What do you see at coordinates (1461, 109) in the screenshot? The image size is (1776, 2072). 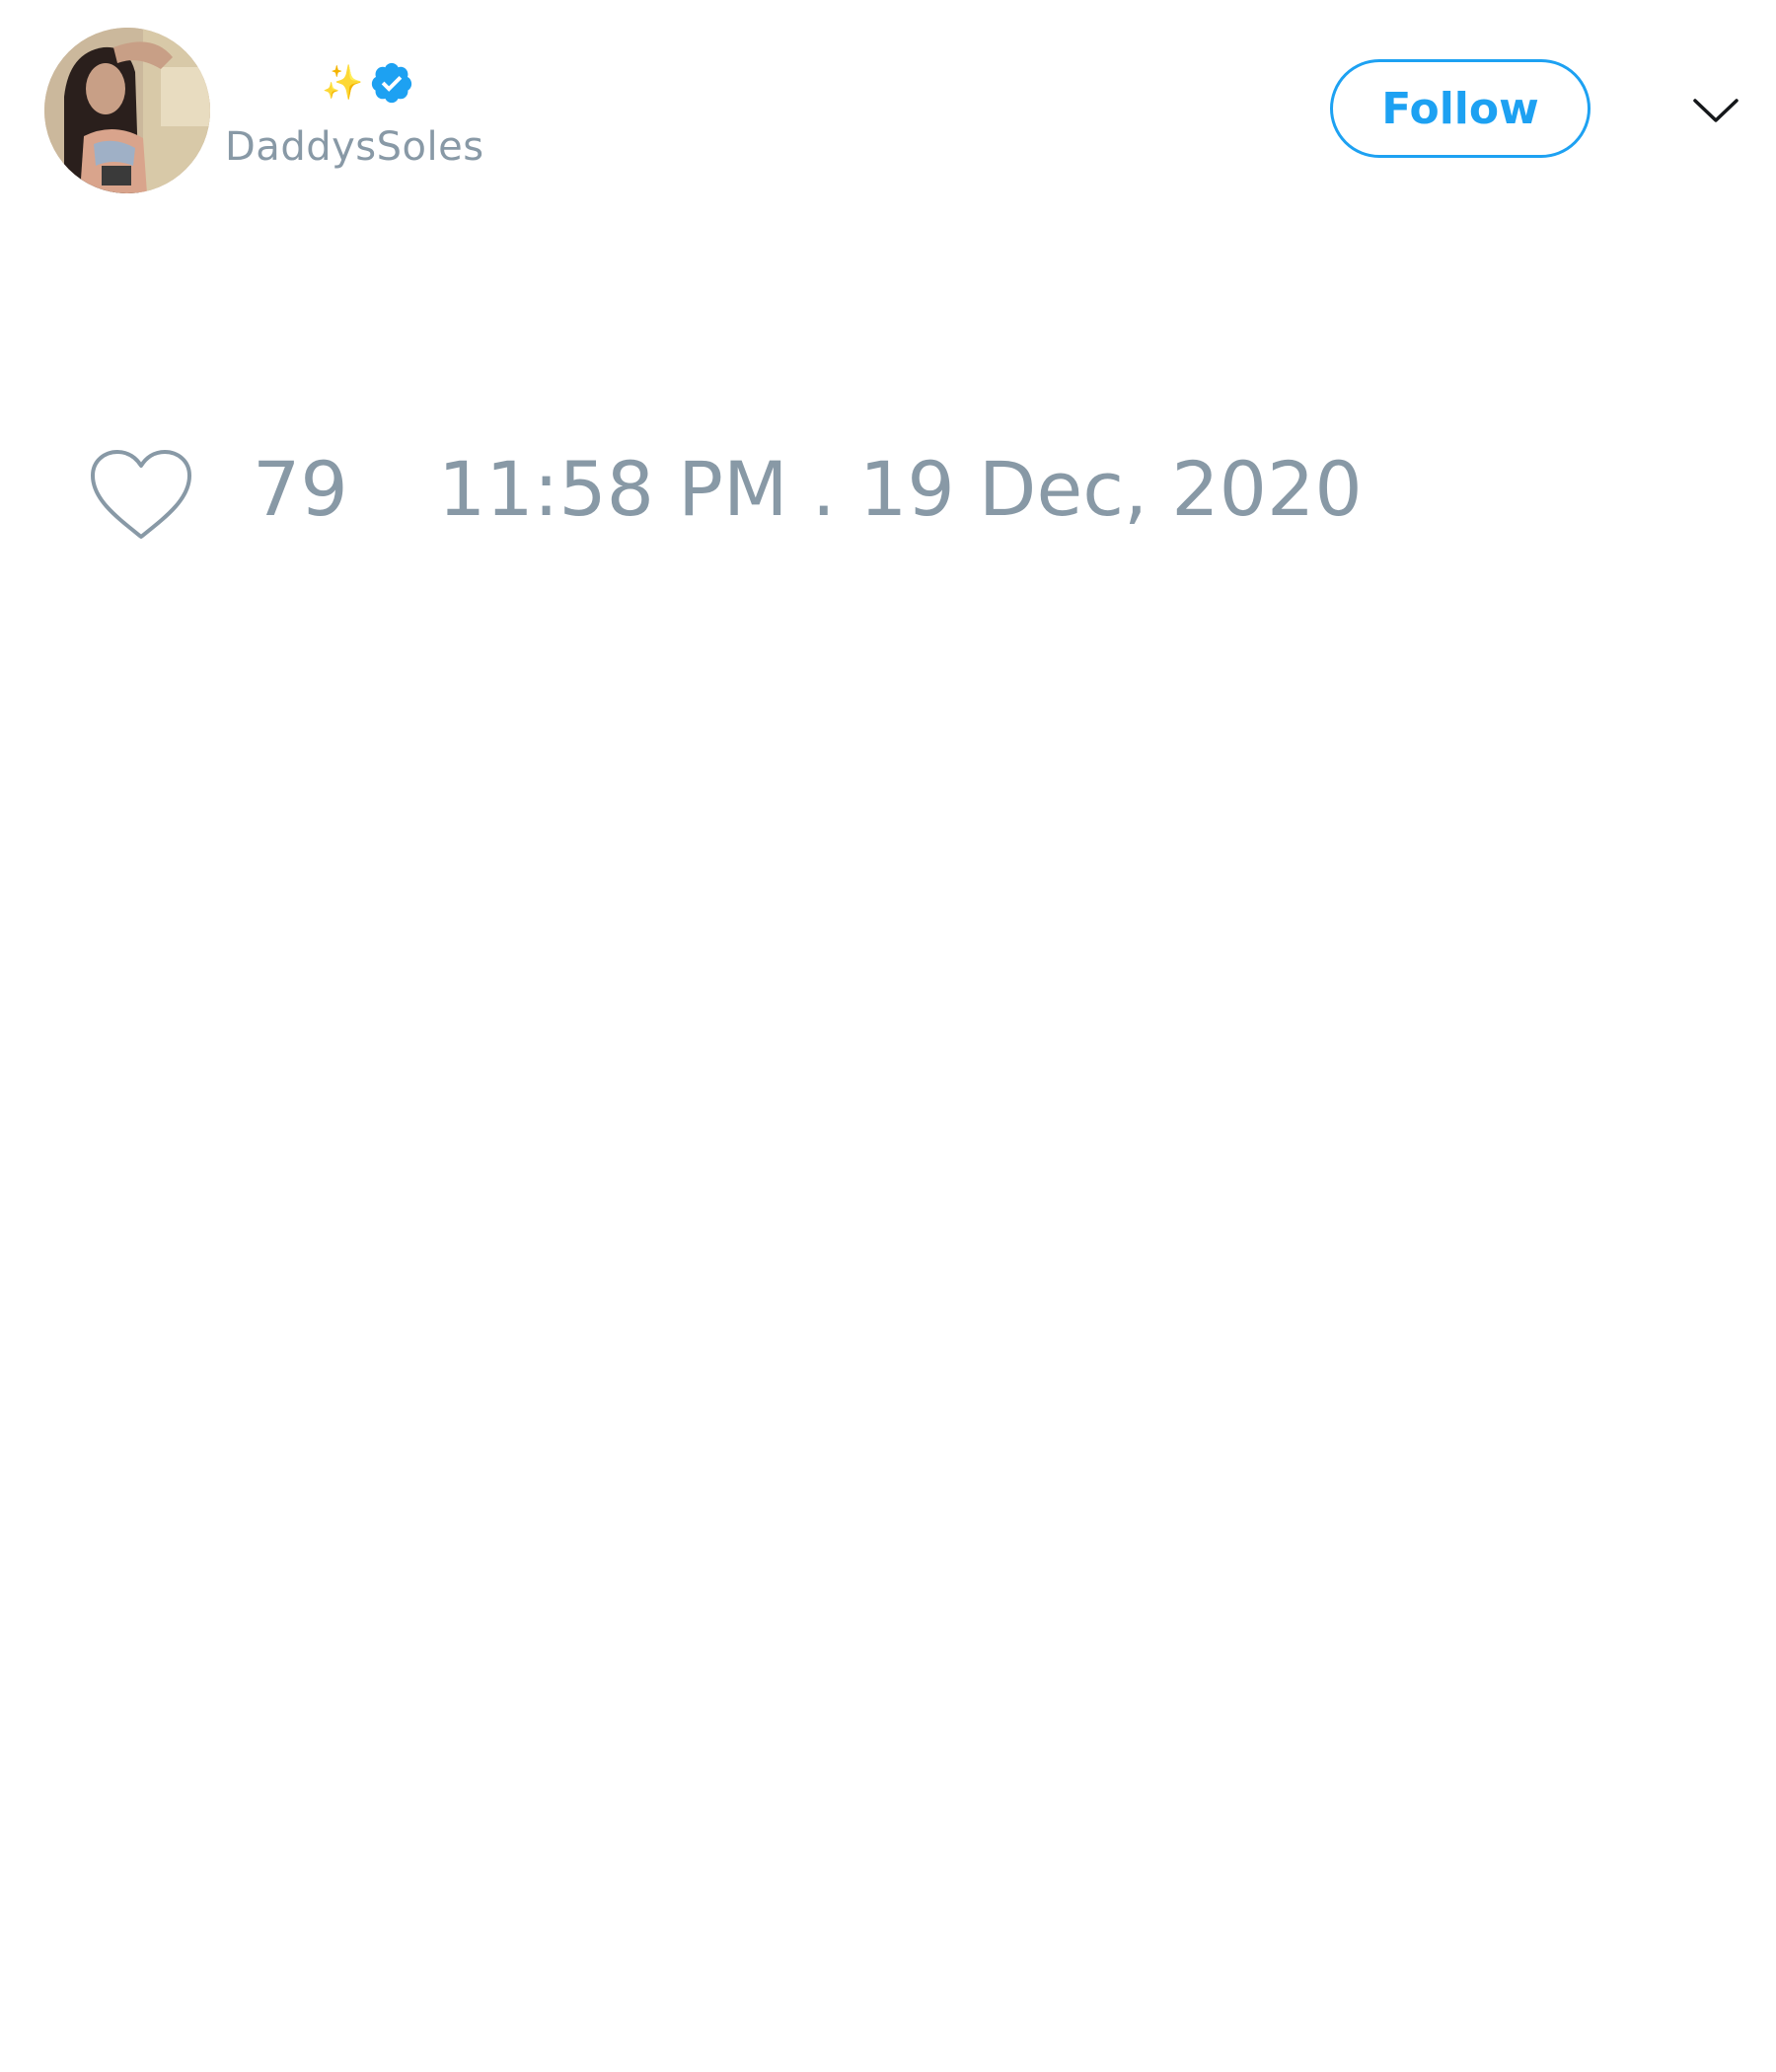 I see `follow-button: Follow` at bounding box center [1461, 109].